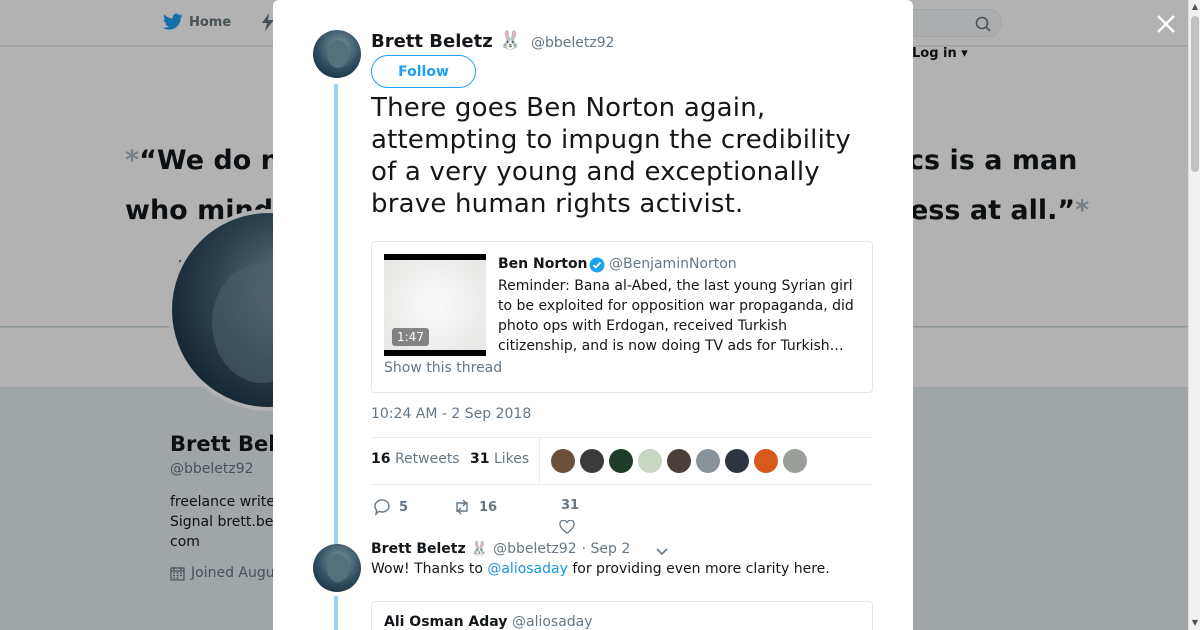 This screenshot has width=1200, height=630. Describe the element at coordinates (1194, 623) in the screenshot. I see `scroll-down-arrow: ▼` at that location.